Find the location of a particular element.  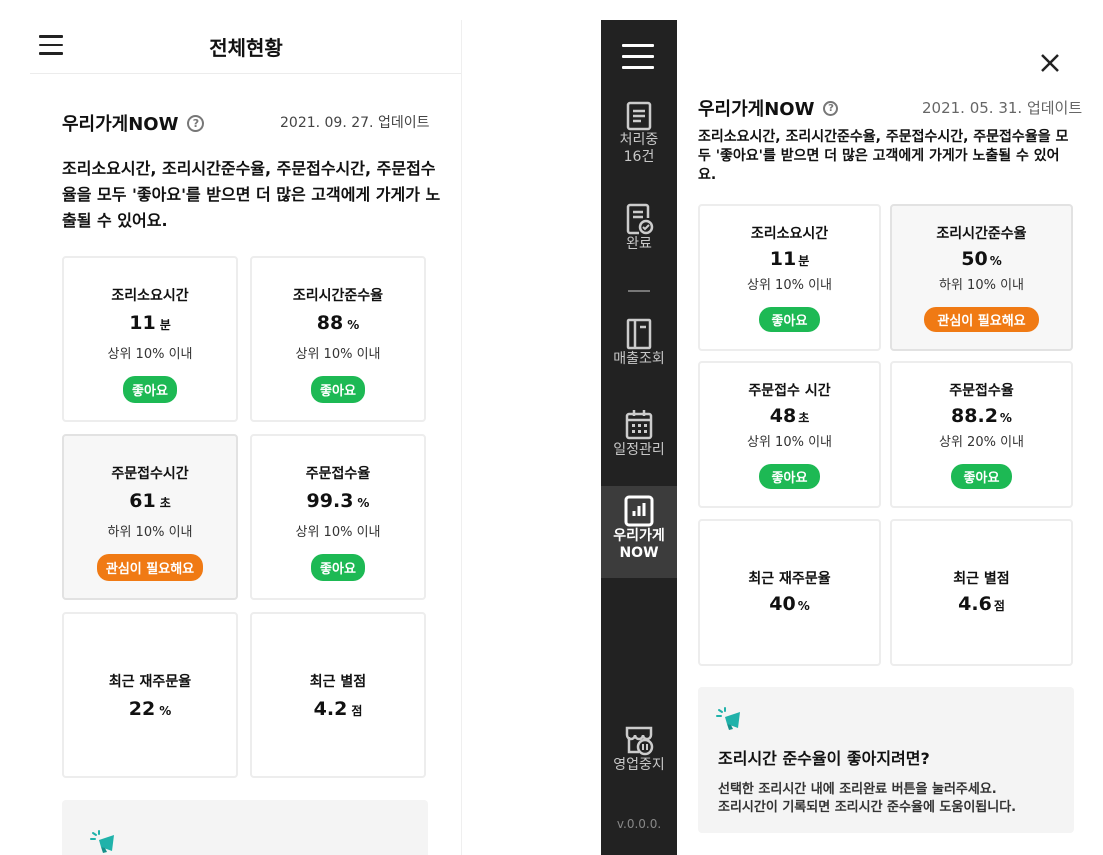

sidebar-item-store-now: 우리가게 NOW is located at coordinates (639, 532).